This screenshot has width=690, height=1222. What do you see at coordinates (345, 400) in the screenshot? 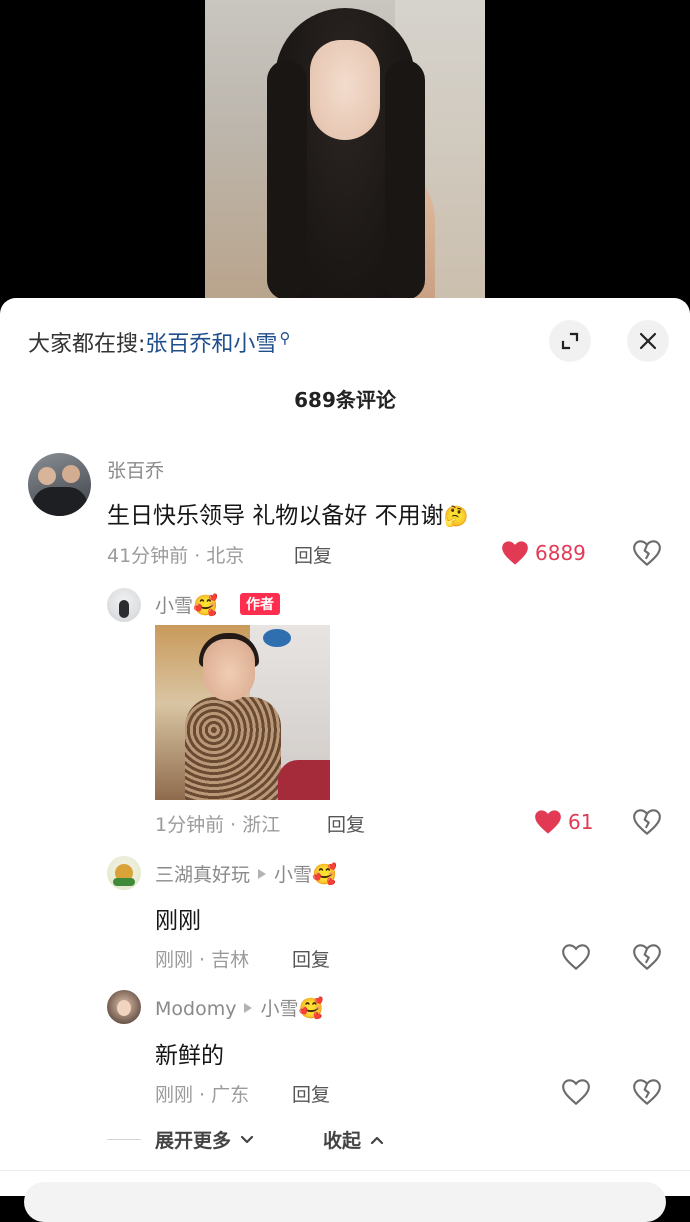
I see `comment-count: 689条评论` at bounding box center [345, 400].